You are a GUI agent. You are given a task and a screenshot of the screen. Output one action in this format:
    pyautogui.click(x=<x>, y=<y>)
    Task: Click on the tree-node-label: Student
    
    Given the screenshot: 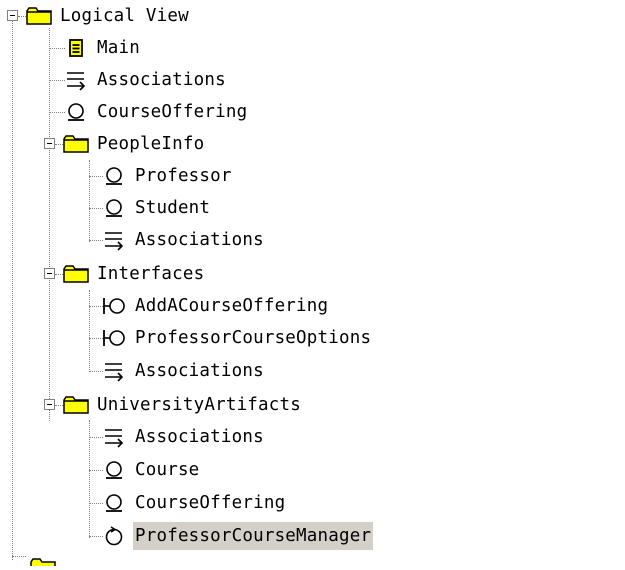 What is the action you would take?
    pyautogui.click(x=173, y=208)
    